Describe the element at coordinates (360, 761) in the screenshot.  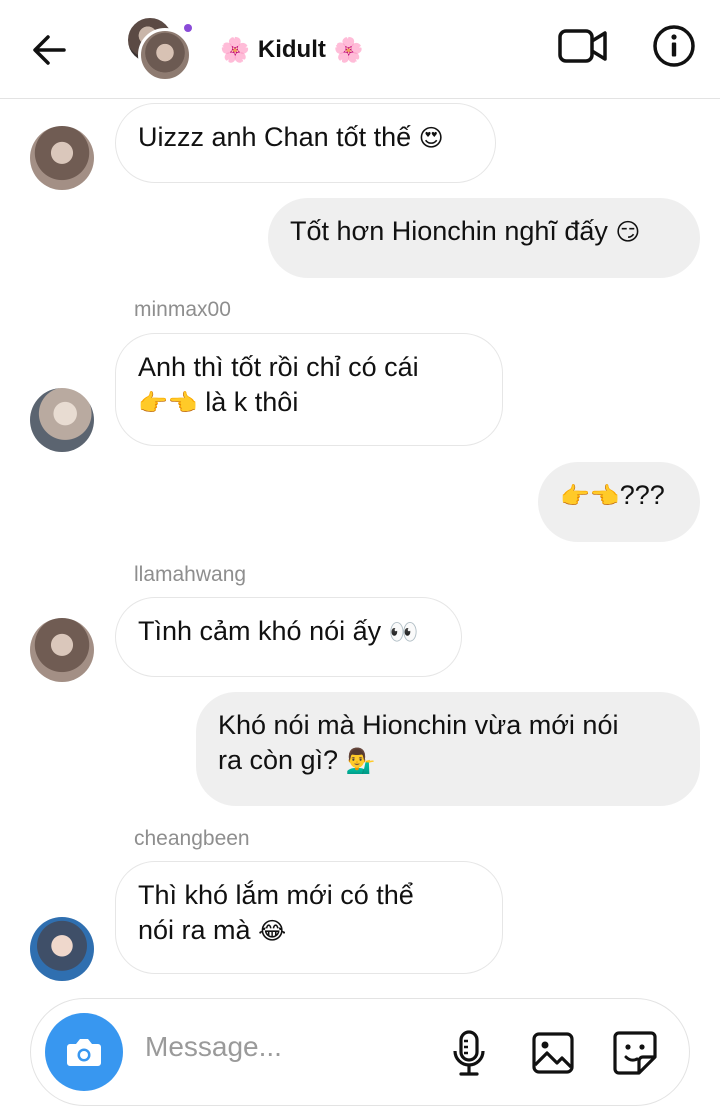
I see `tipping-hand-emoji: 💁‍♂️` at that location.